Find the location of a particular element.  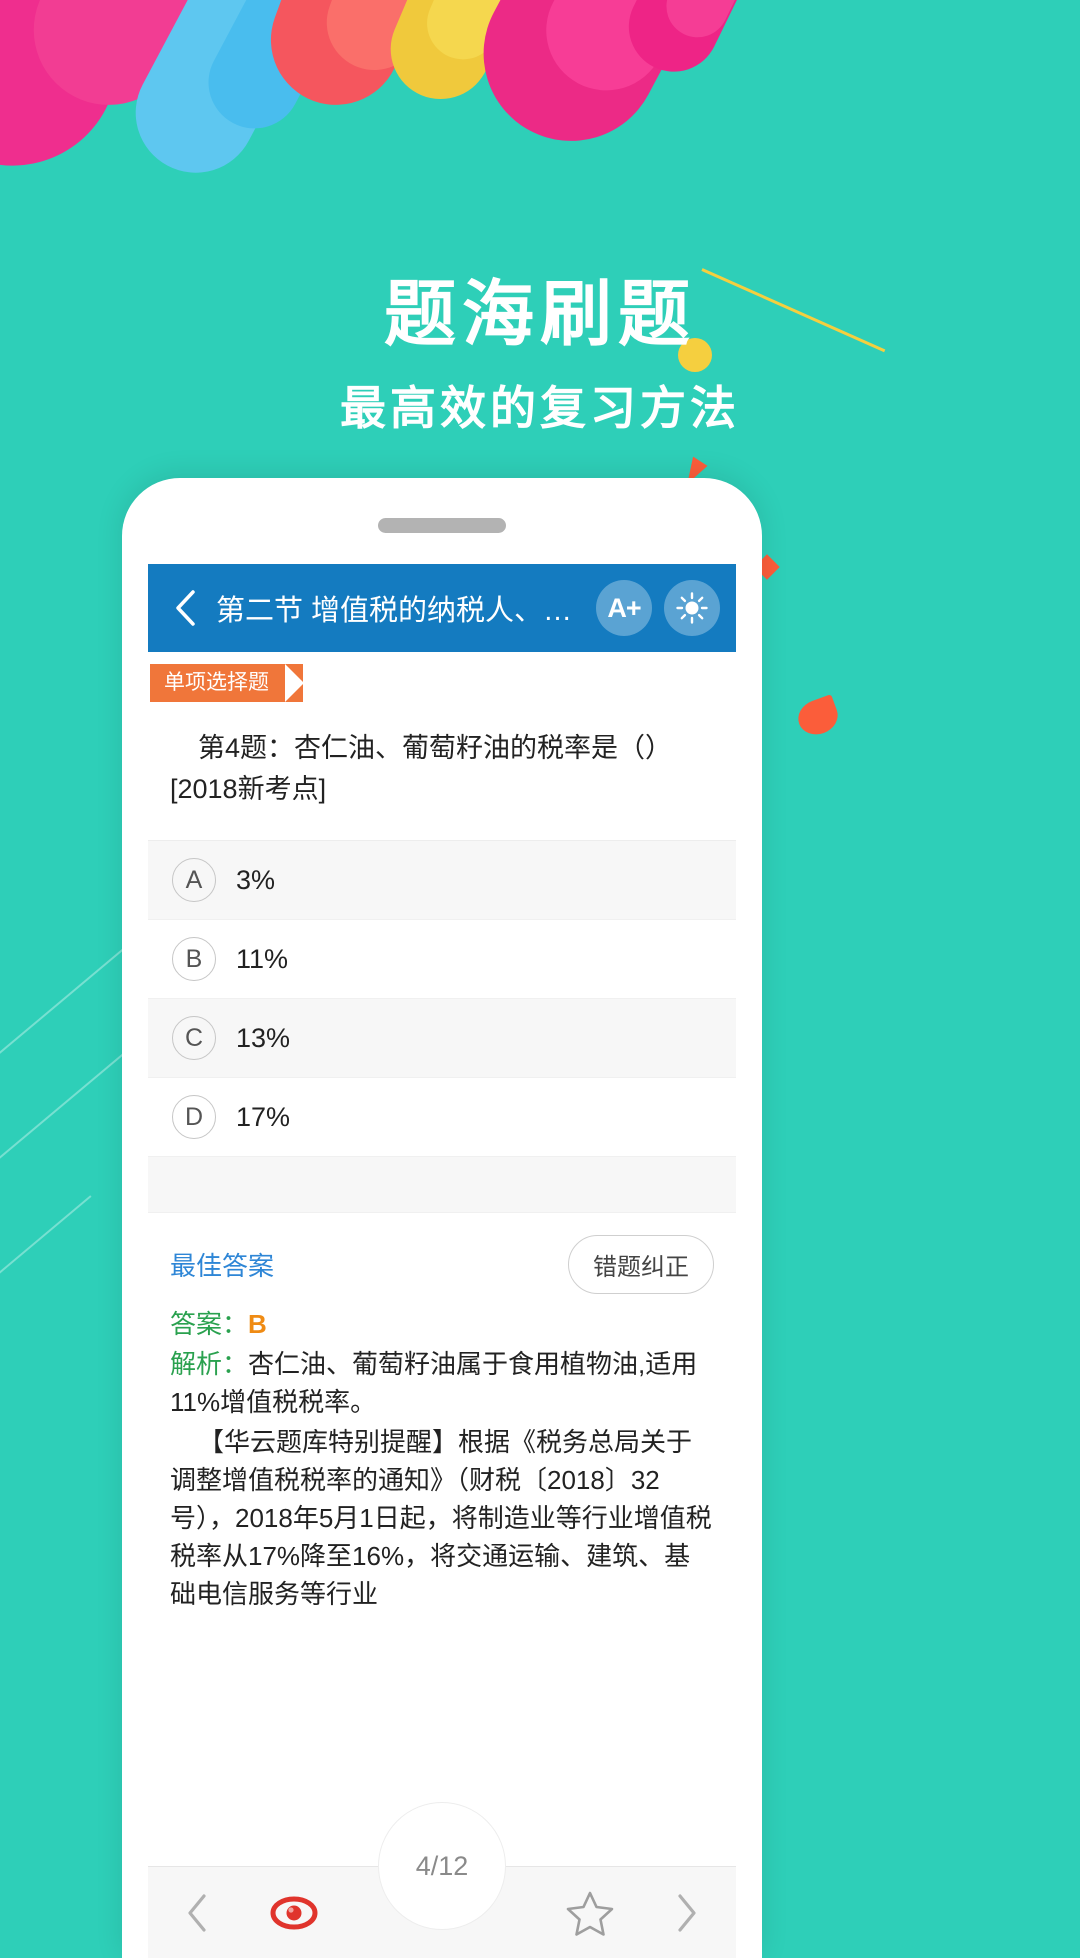

analysis-text: 杏仁油、葡萄籽油属于食用植物油,适用11%增值税税率。 is located at coordinates (434, 1383).